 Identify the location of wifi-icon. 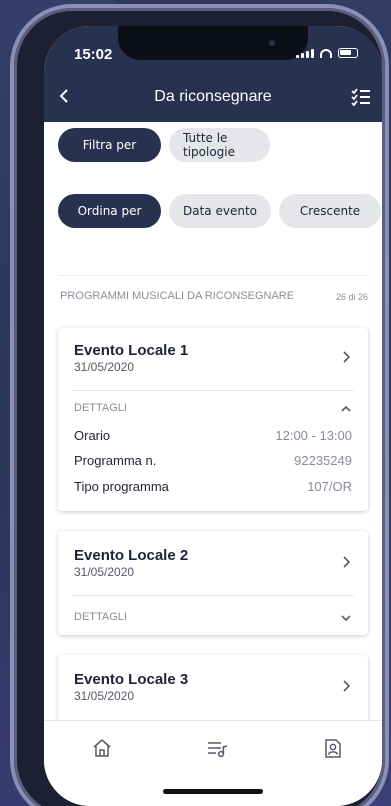
(326, 53).